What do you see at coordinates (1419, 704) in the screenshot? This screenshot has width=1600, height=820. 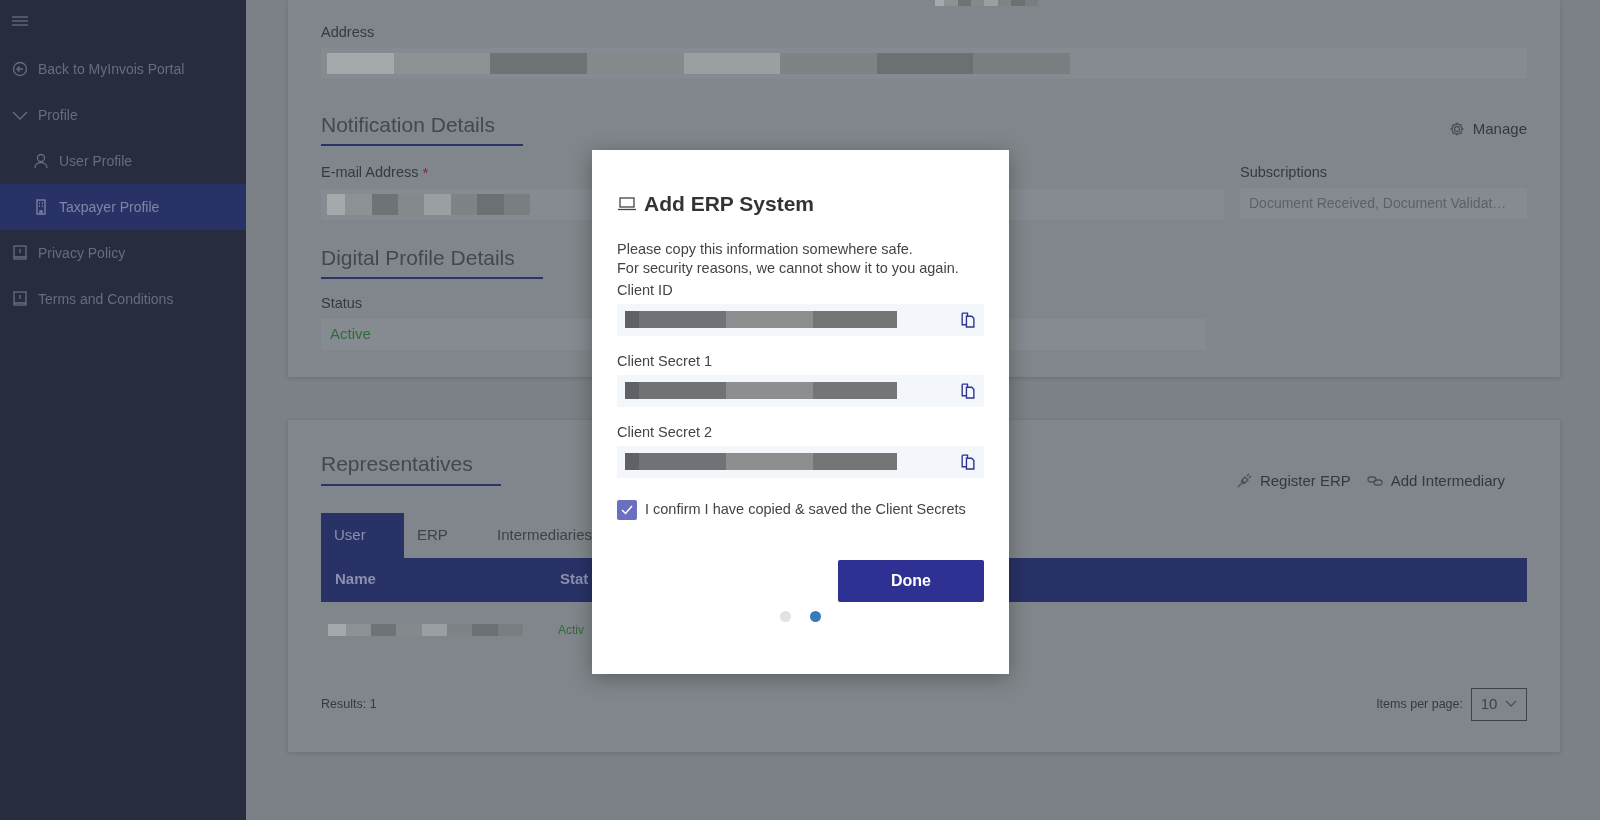 I see `field-label: Items per page:` at bounding box center [1419, 704].